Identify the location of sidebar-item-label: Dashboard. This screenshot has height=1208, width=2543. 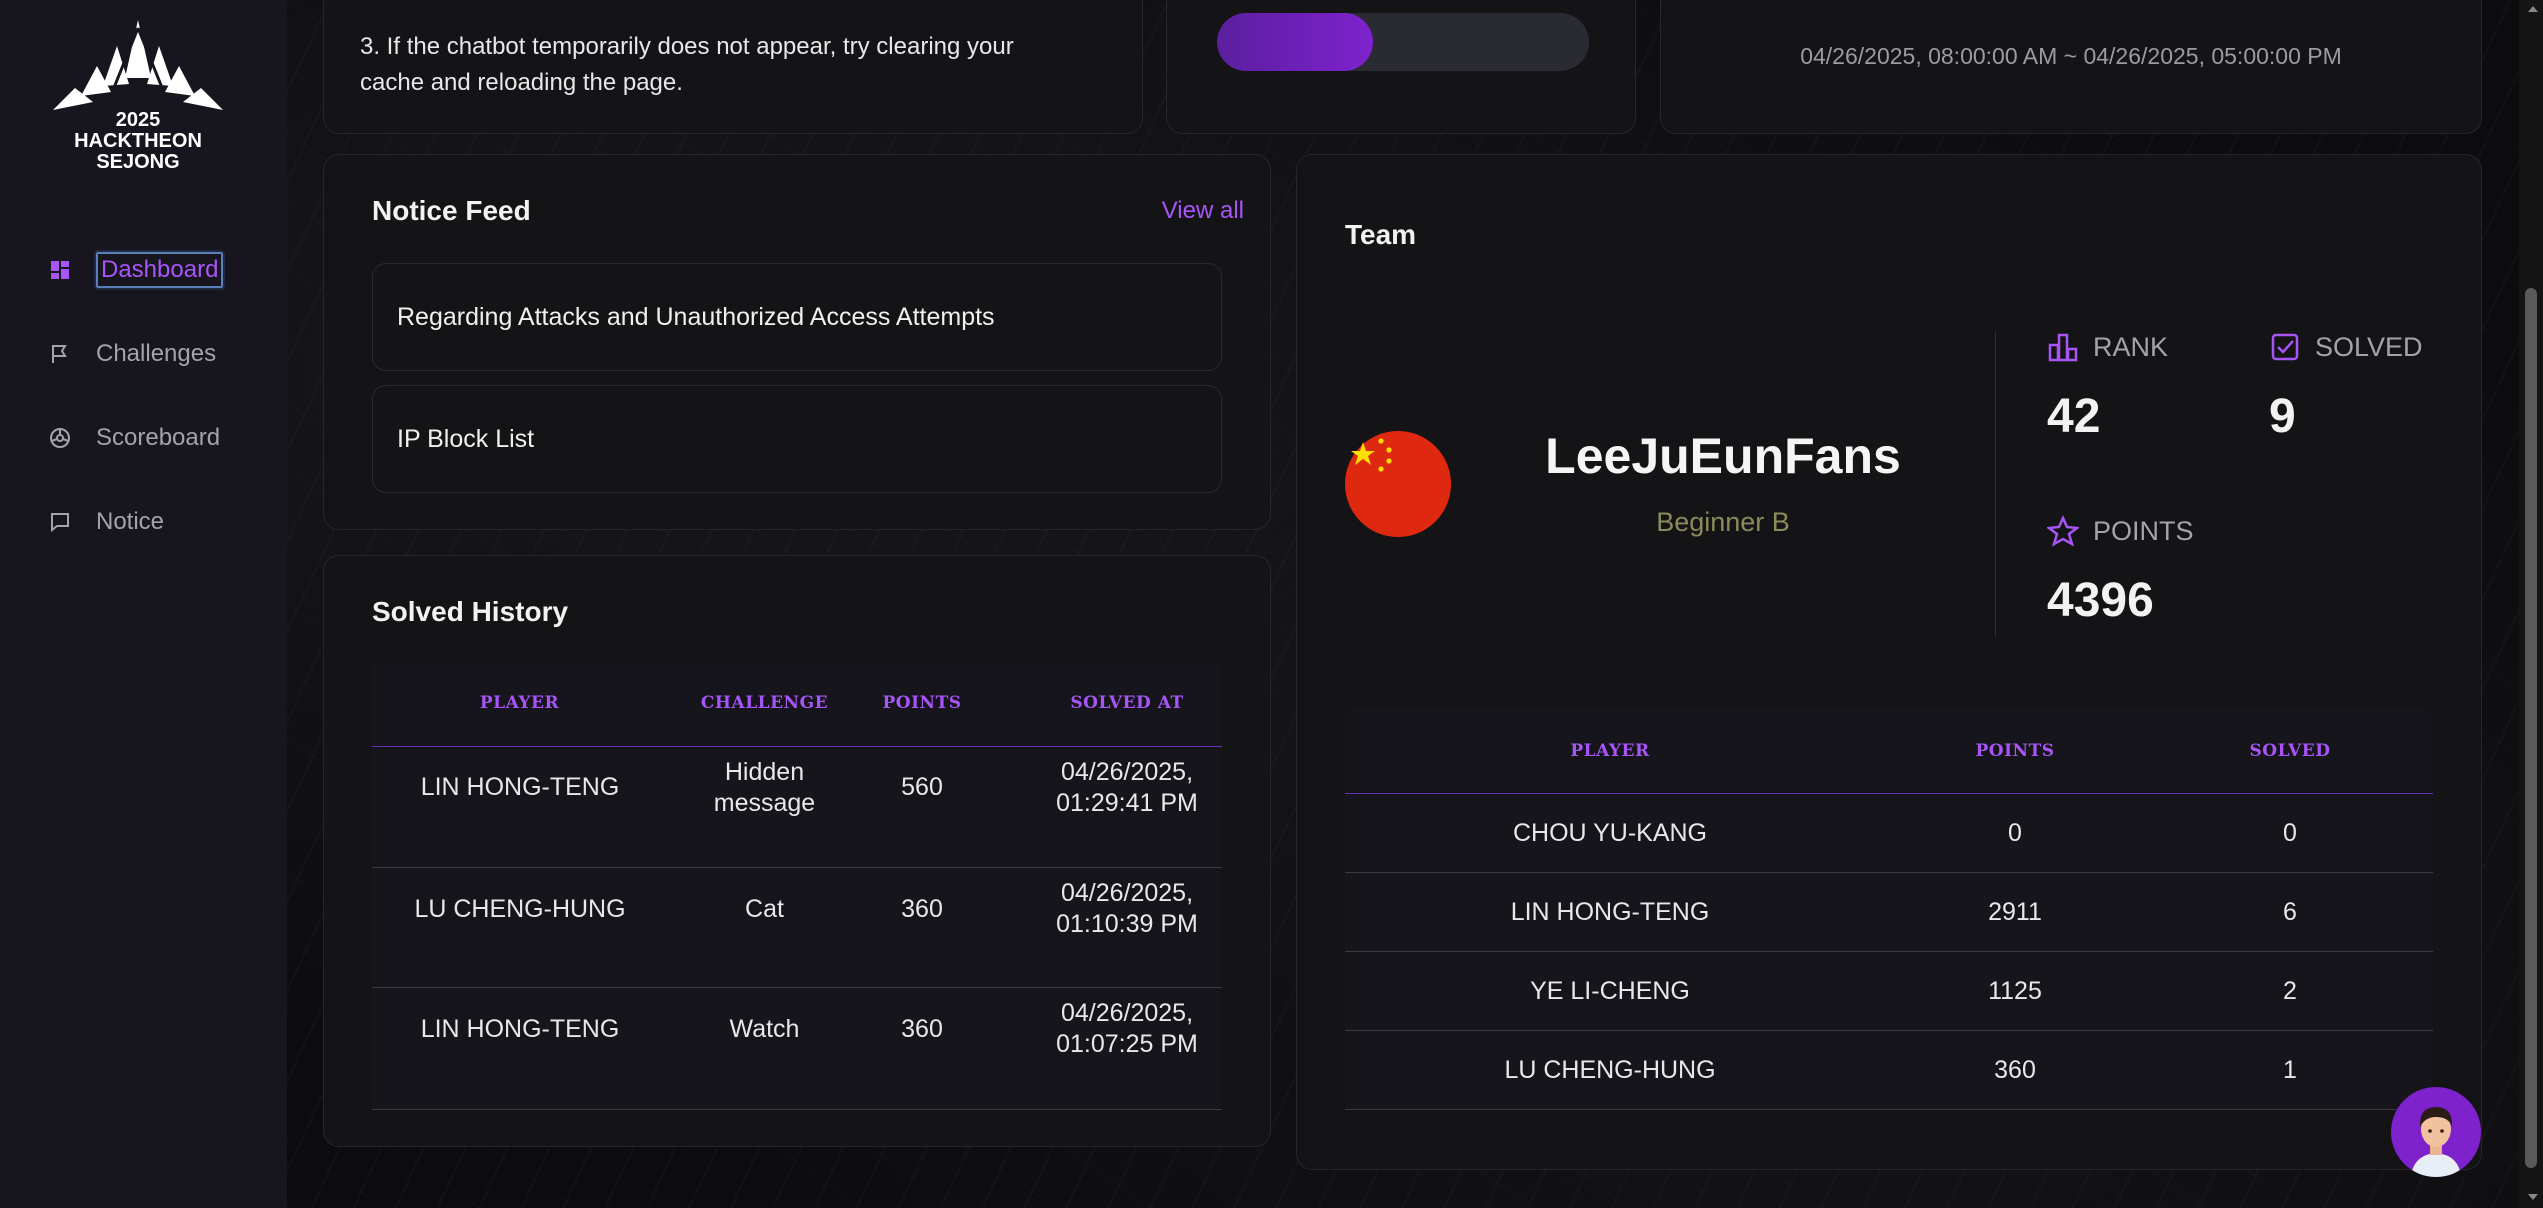
(159, 270).